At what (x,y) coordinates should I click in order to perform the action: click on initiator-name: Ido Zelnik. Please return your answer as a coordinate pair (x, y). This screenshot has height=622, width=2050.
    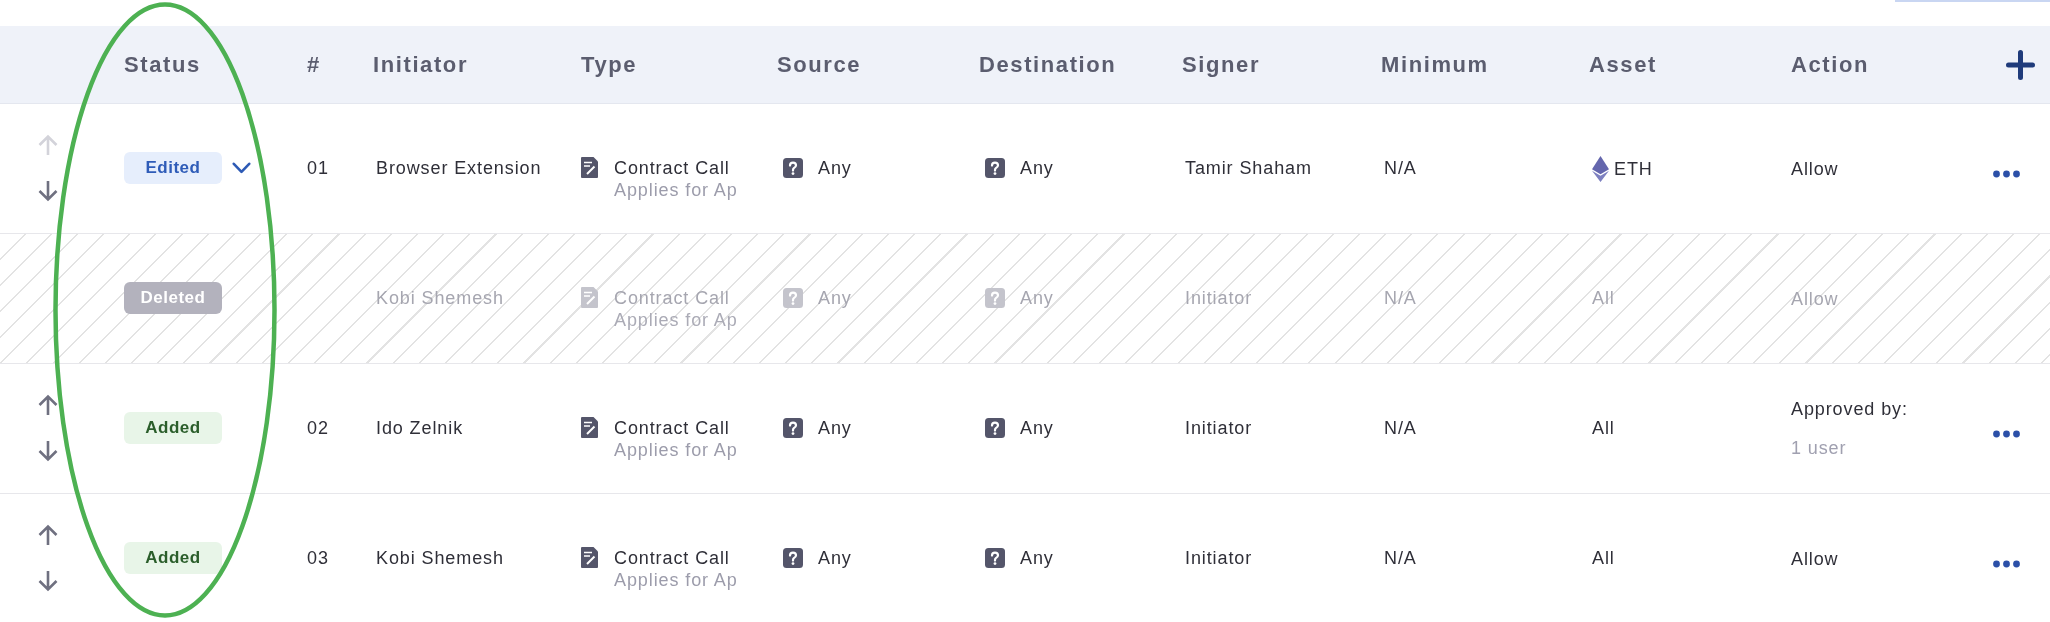
    Looking at the image, I should click on (420, 428).